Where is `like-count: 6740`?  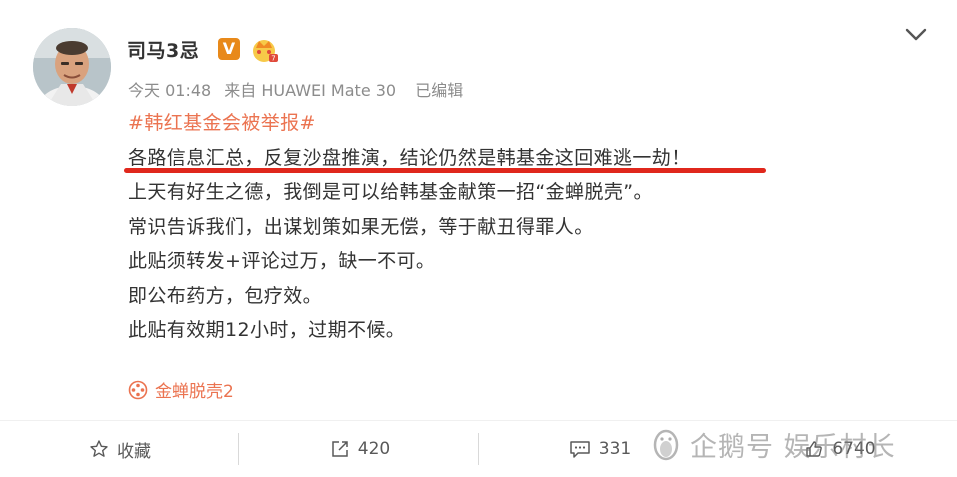 like-count: 6740 is located at coordinates (854, 449).